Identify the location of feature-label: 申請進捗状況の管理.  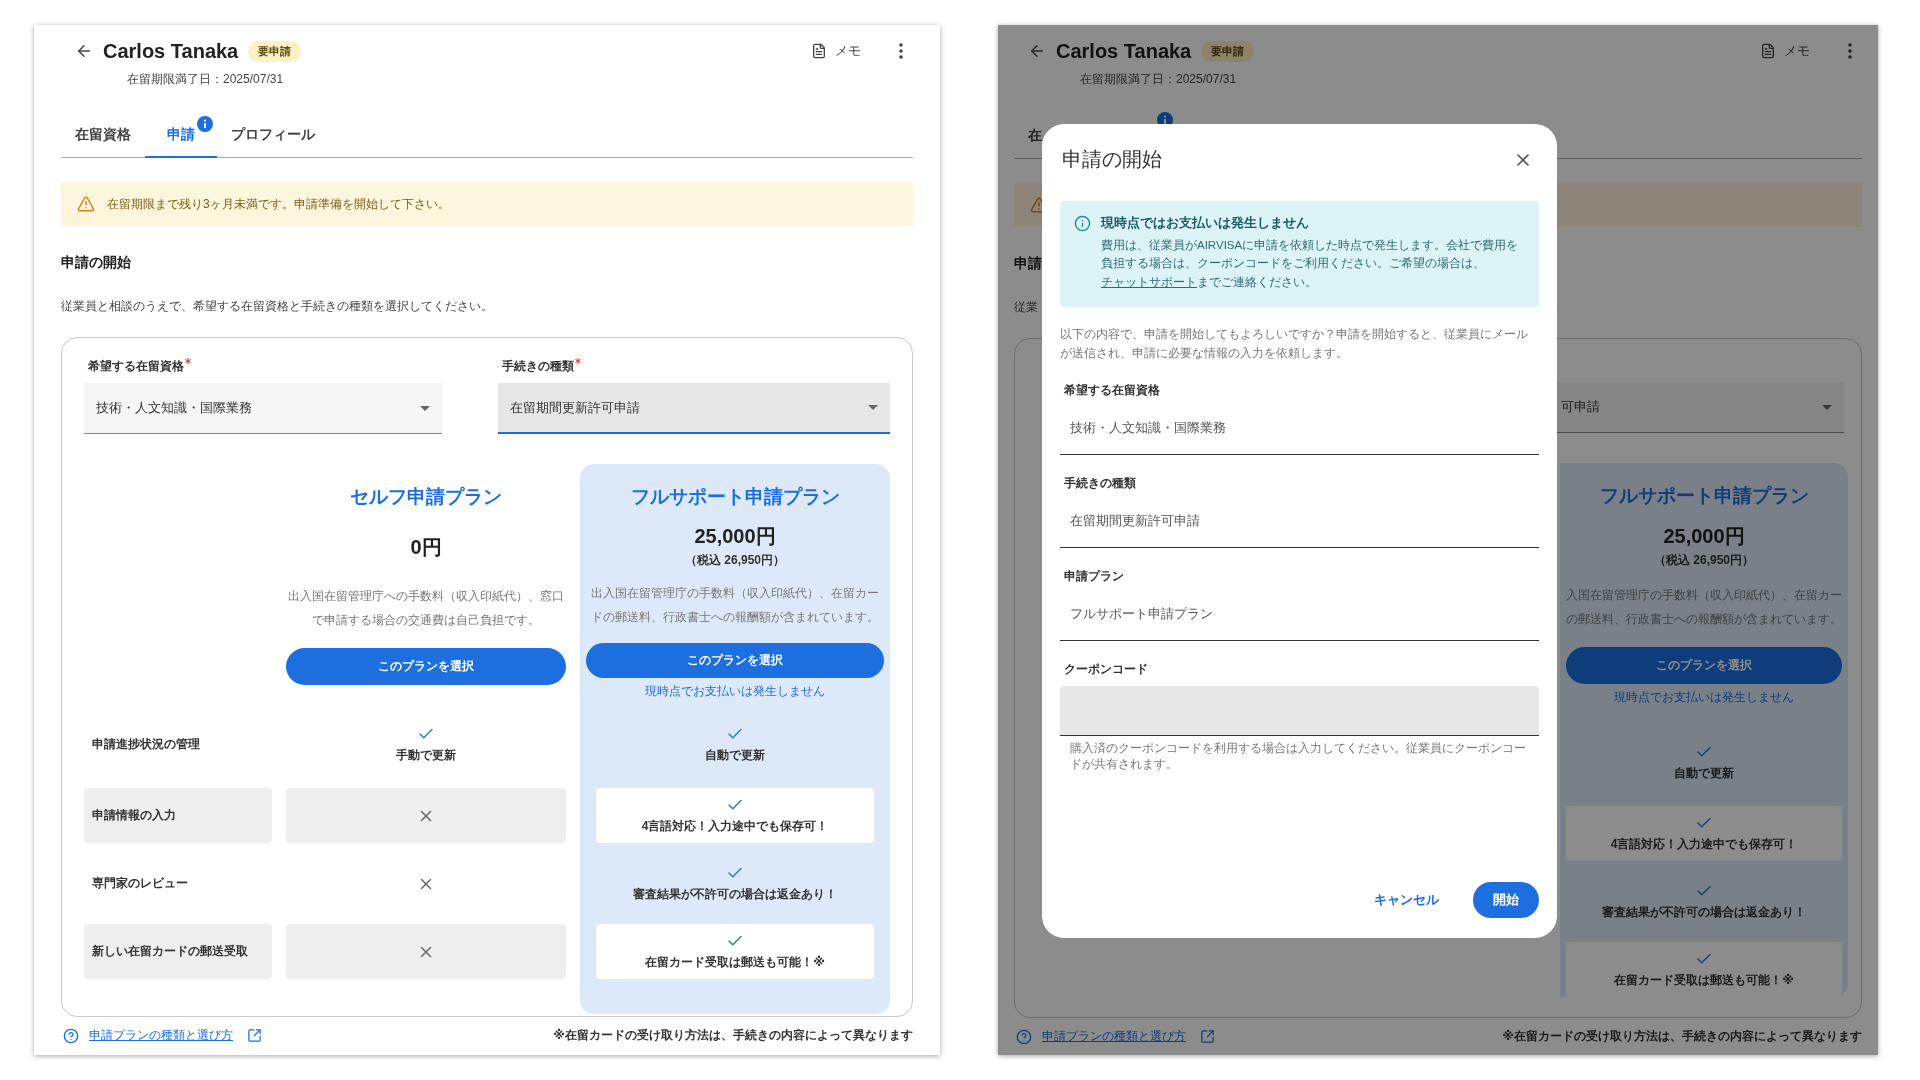
(146, 744).